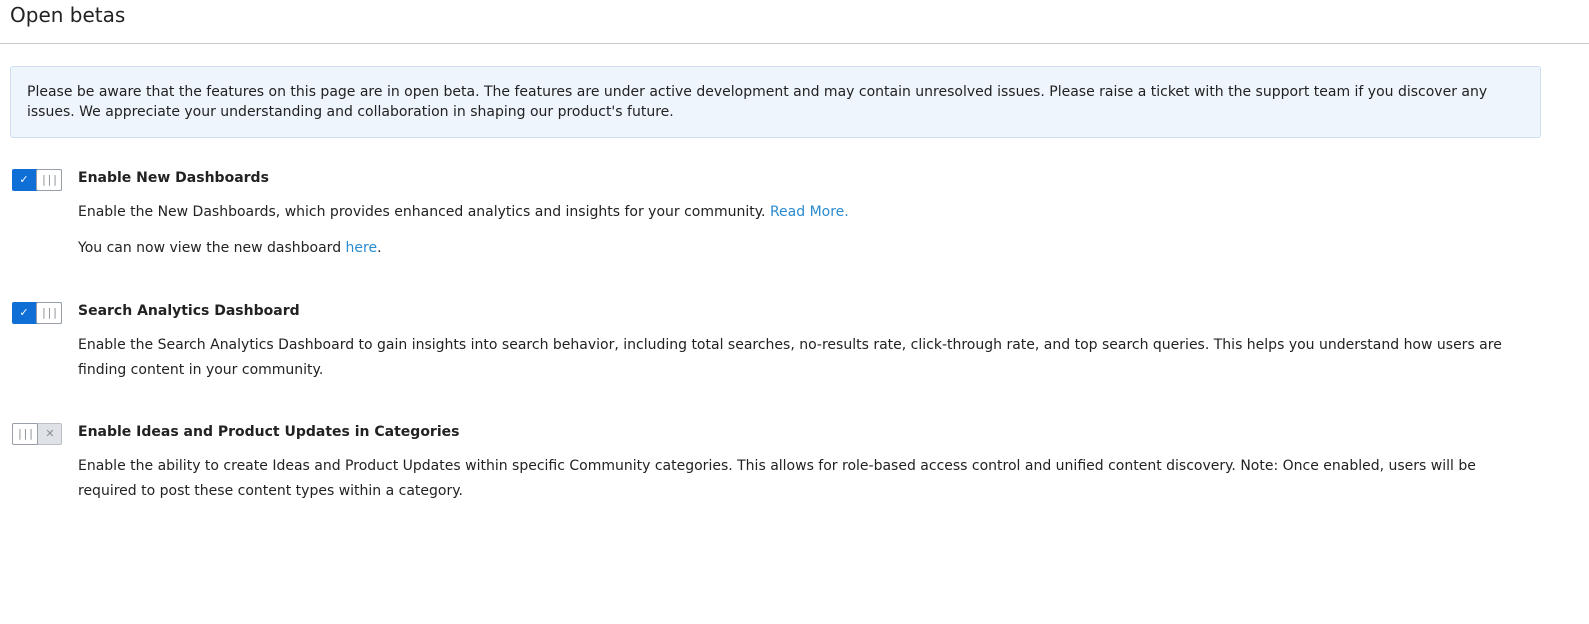 The height and width of the screenshot is (624, 1589). What do you see at coordinates (798, 248) in the screenshot?
I see `feature-note: You can now view the new dashboard here.` at bounding box center [798, 248].